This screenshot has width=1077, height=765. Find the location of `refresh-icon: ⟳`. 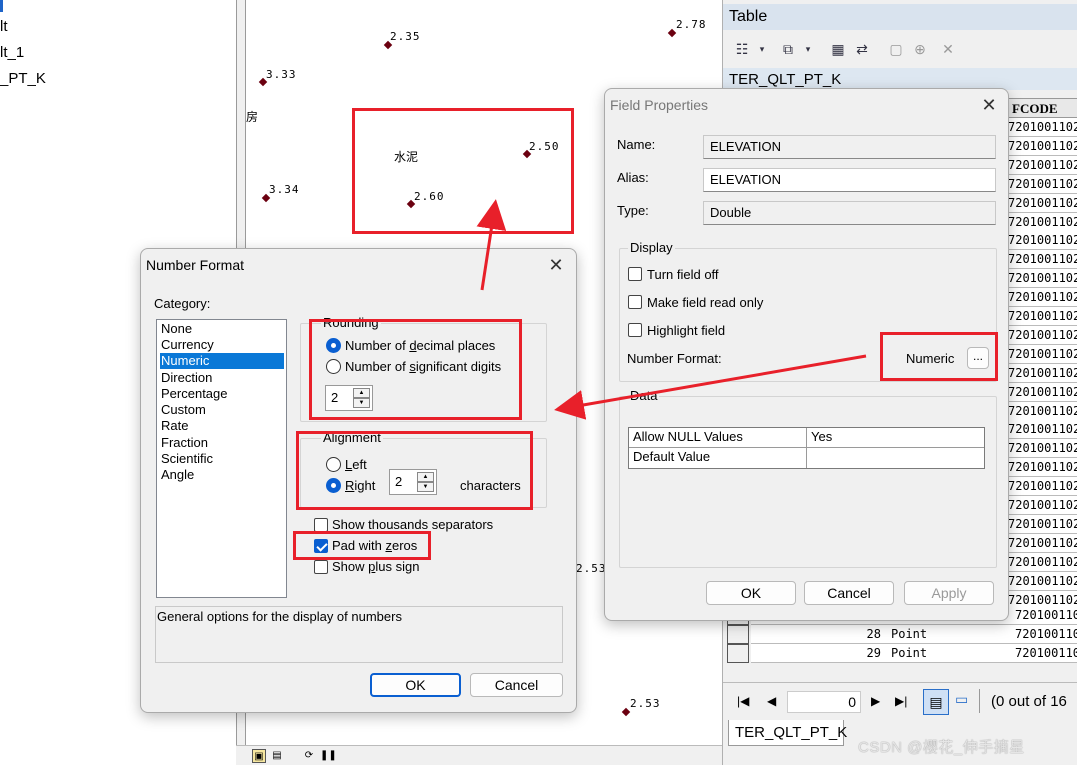

refresh-icon: ⟳ is located at coordinates (309, 756).